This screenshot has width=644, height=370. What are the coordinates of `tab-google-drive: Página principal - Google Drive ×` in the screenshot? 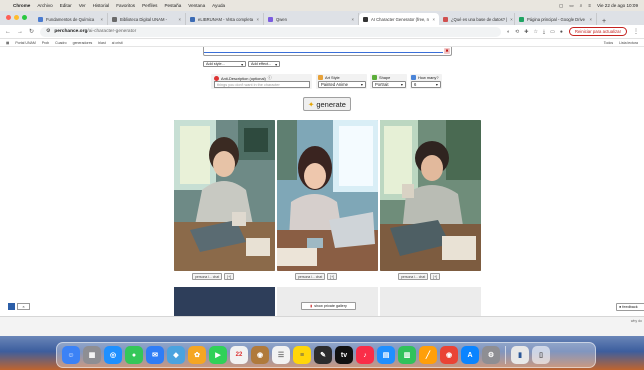 It's located at (556, 19).